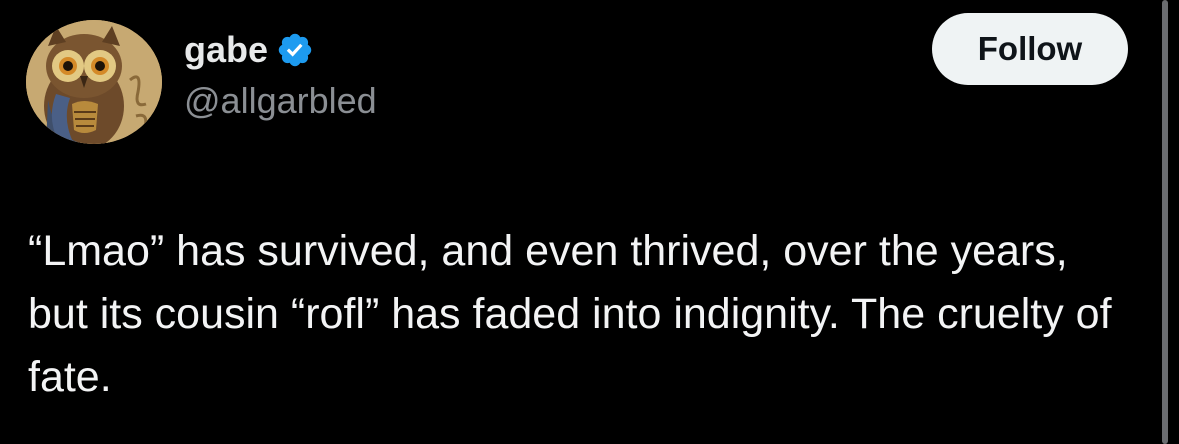  I want to click on scrollbar, so click(1165, 222).